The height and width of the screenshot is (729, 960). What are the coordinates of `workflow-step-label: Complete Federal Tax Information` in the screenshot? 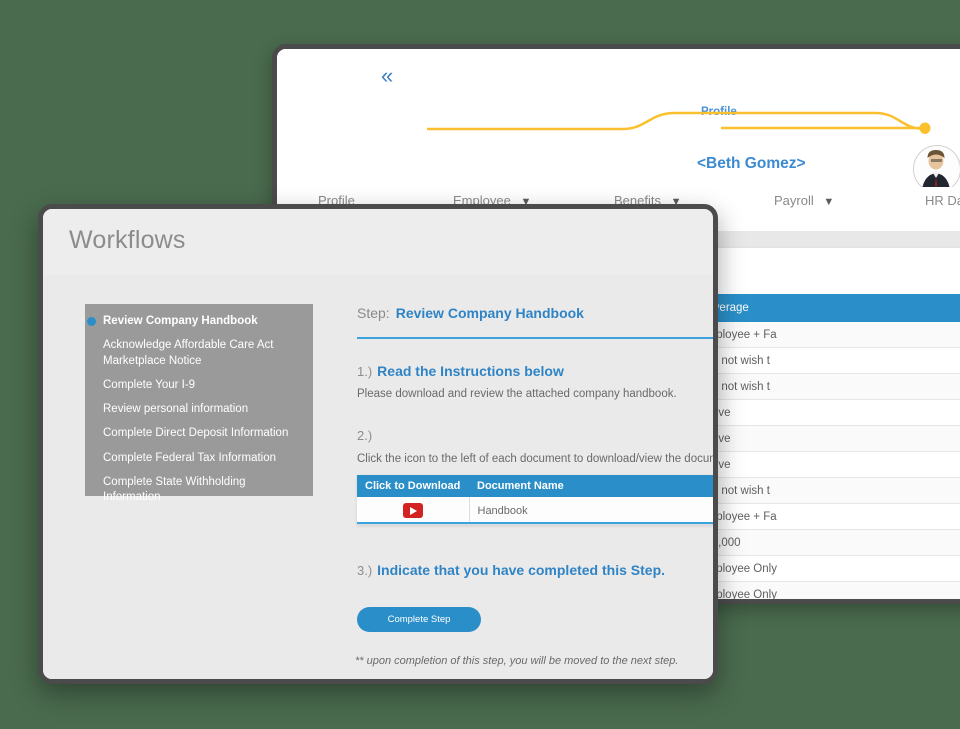 It's located at (190, 457).